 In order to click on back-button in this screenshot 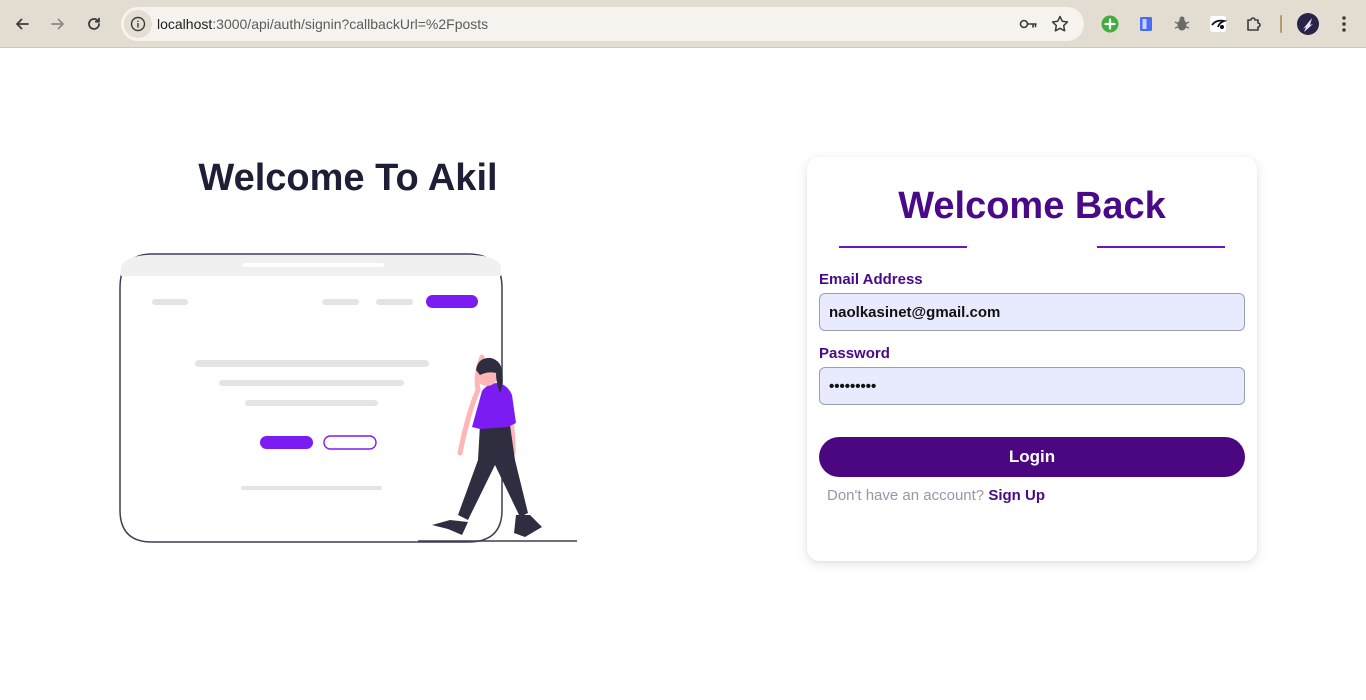, I will do `click(22, 24)`.